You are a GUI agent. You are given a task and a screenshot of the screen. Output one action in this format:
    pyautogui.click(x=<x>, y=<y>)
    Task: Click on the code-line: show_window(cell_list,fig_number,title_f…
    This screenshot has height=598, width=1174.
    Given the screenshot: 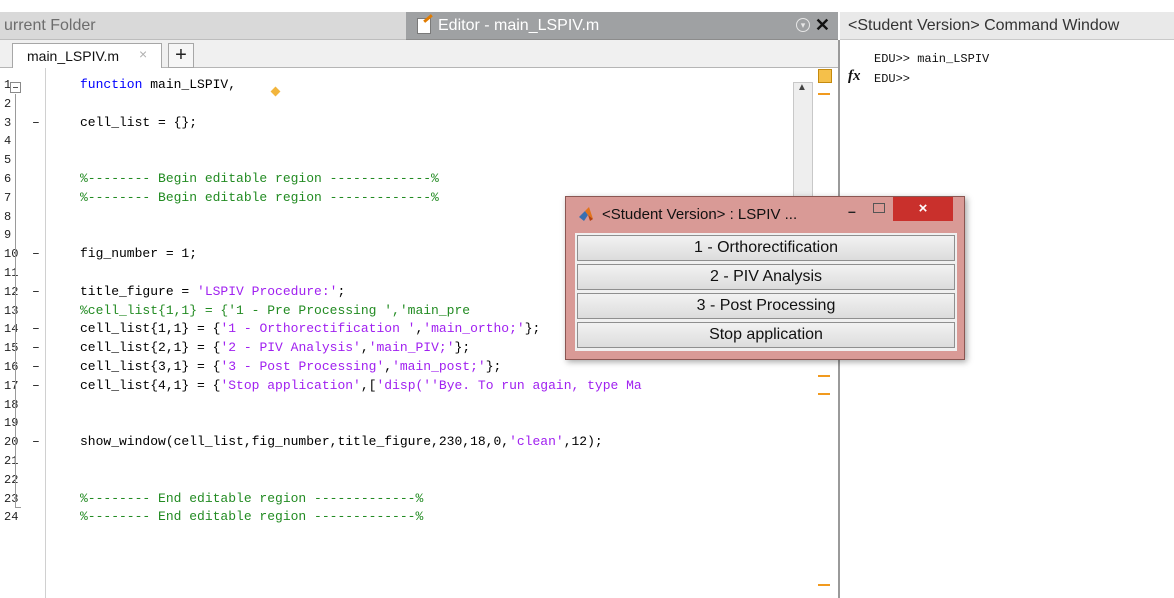 What is the action you would take?
    pyautogui.click(x=341, y=442)
    